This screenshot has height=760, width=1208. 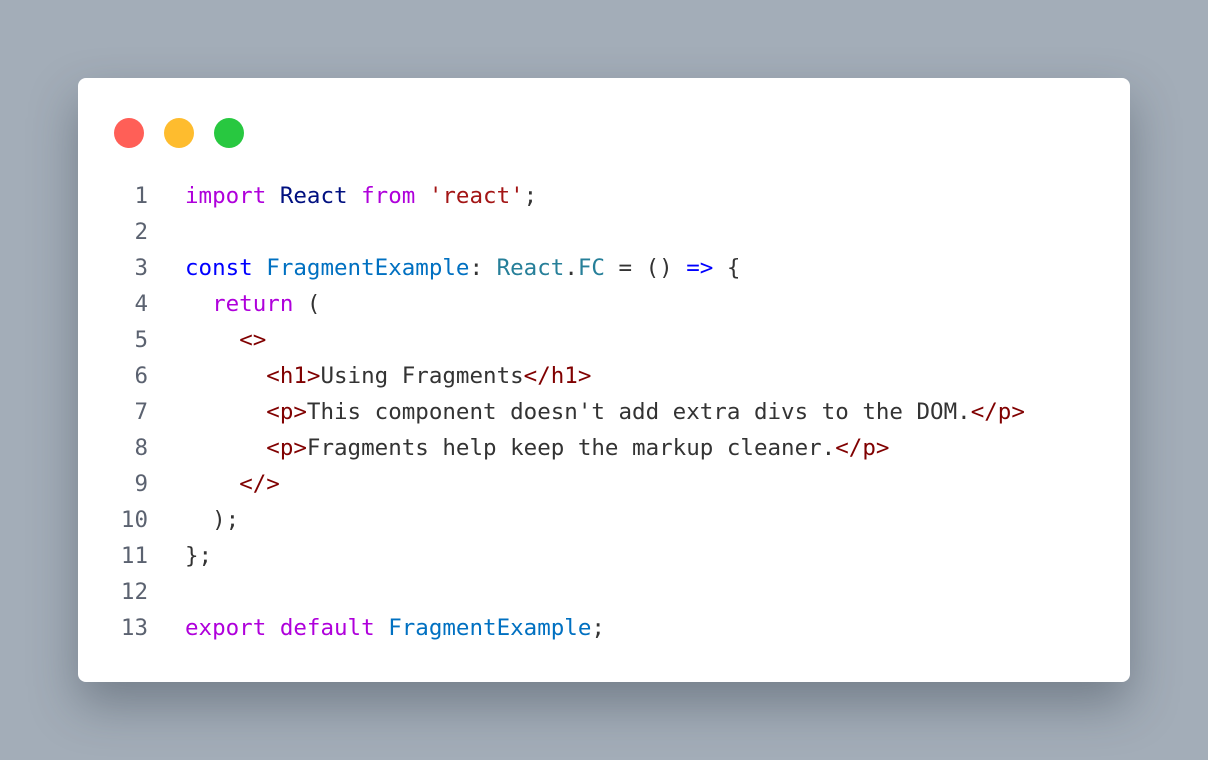 I want to click on window-controls, so click(x=179, y=133).